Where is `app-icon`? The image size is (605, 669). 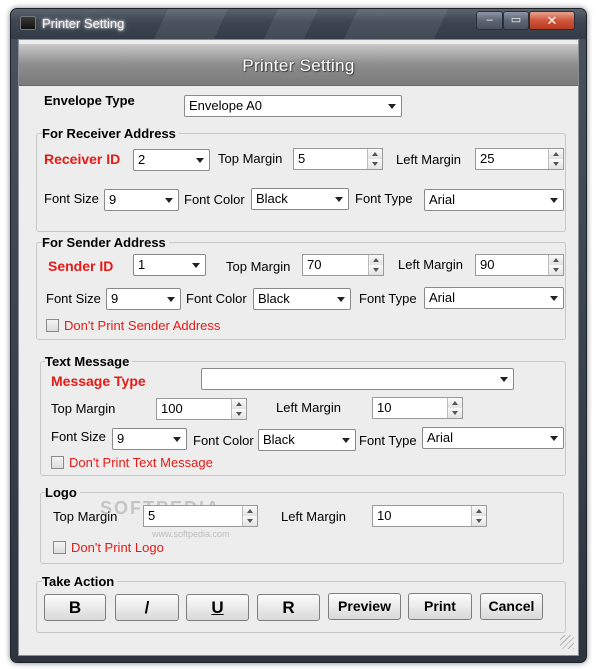
app-icon is located at coordinates (28, 23).